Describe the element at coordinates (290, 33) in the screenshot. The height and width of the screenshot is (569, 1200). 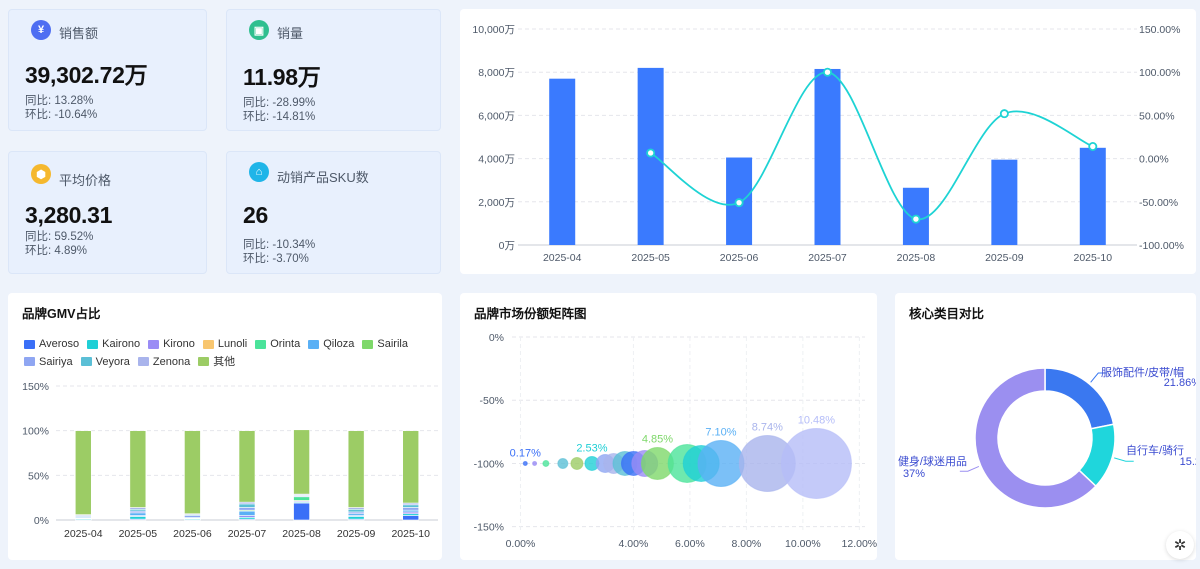
I see `kpi-label: 销量` at that location.